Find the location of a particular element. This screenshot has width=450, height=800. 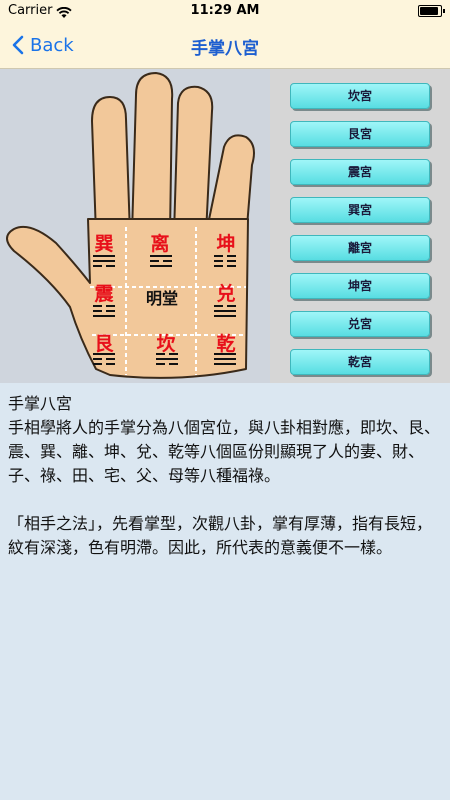

trigram-kun-icon is located at coordinates (225, 262).